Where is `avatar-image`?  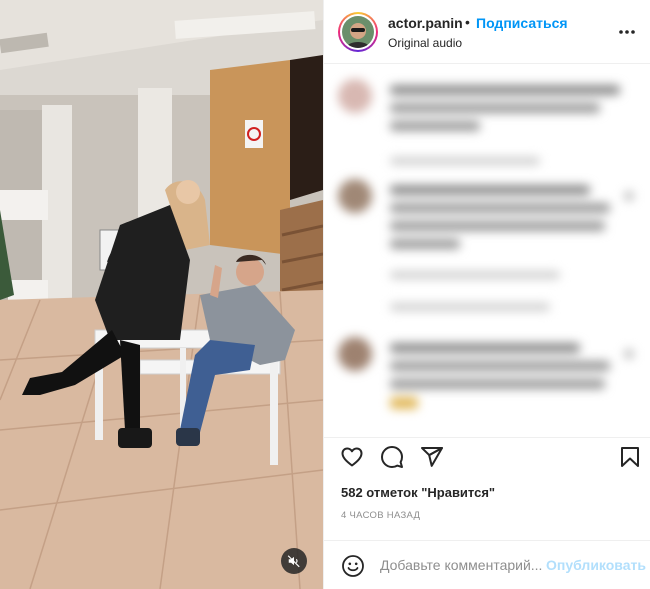
avatar-image is located at coordinates (358, 32).